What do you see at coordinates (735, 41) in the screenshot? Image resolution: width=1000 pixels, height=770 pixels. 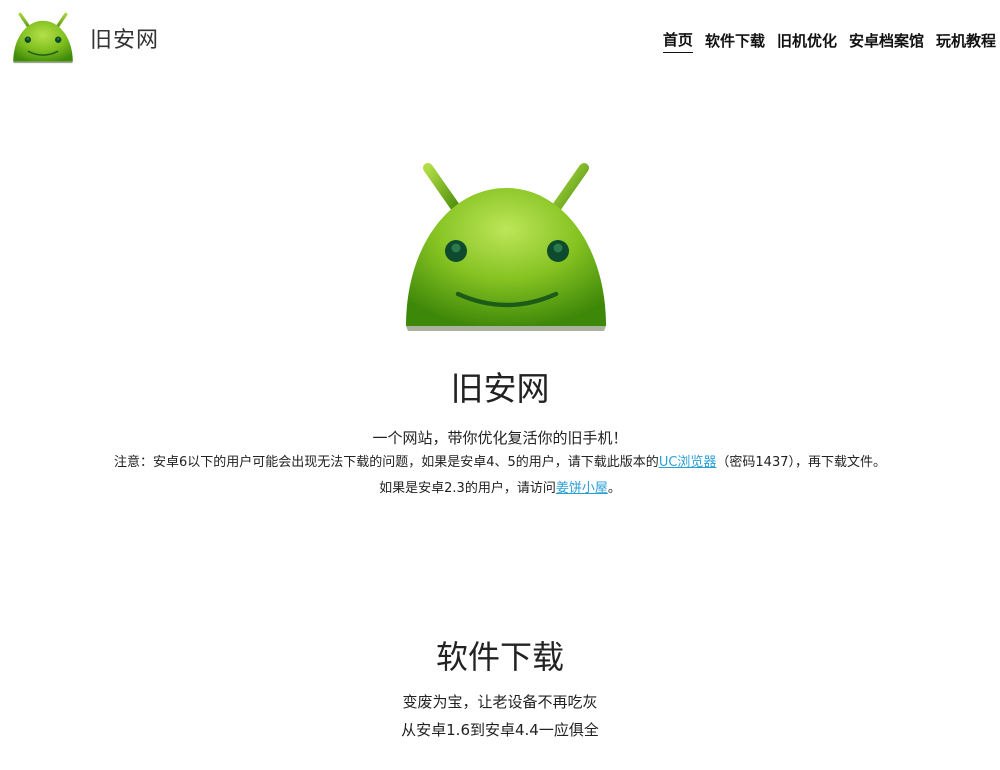 I see `nav-item-software-download: 软件下载` at bounding box center [735, 41].